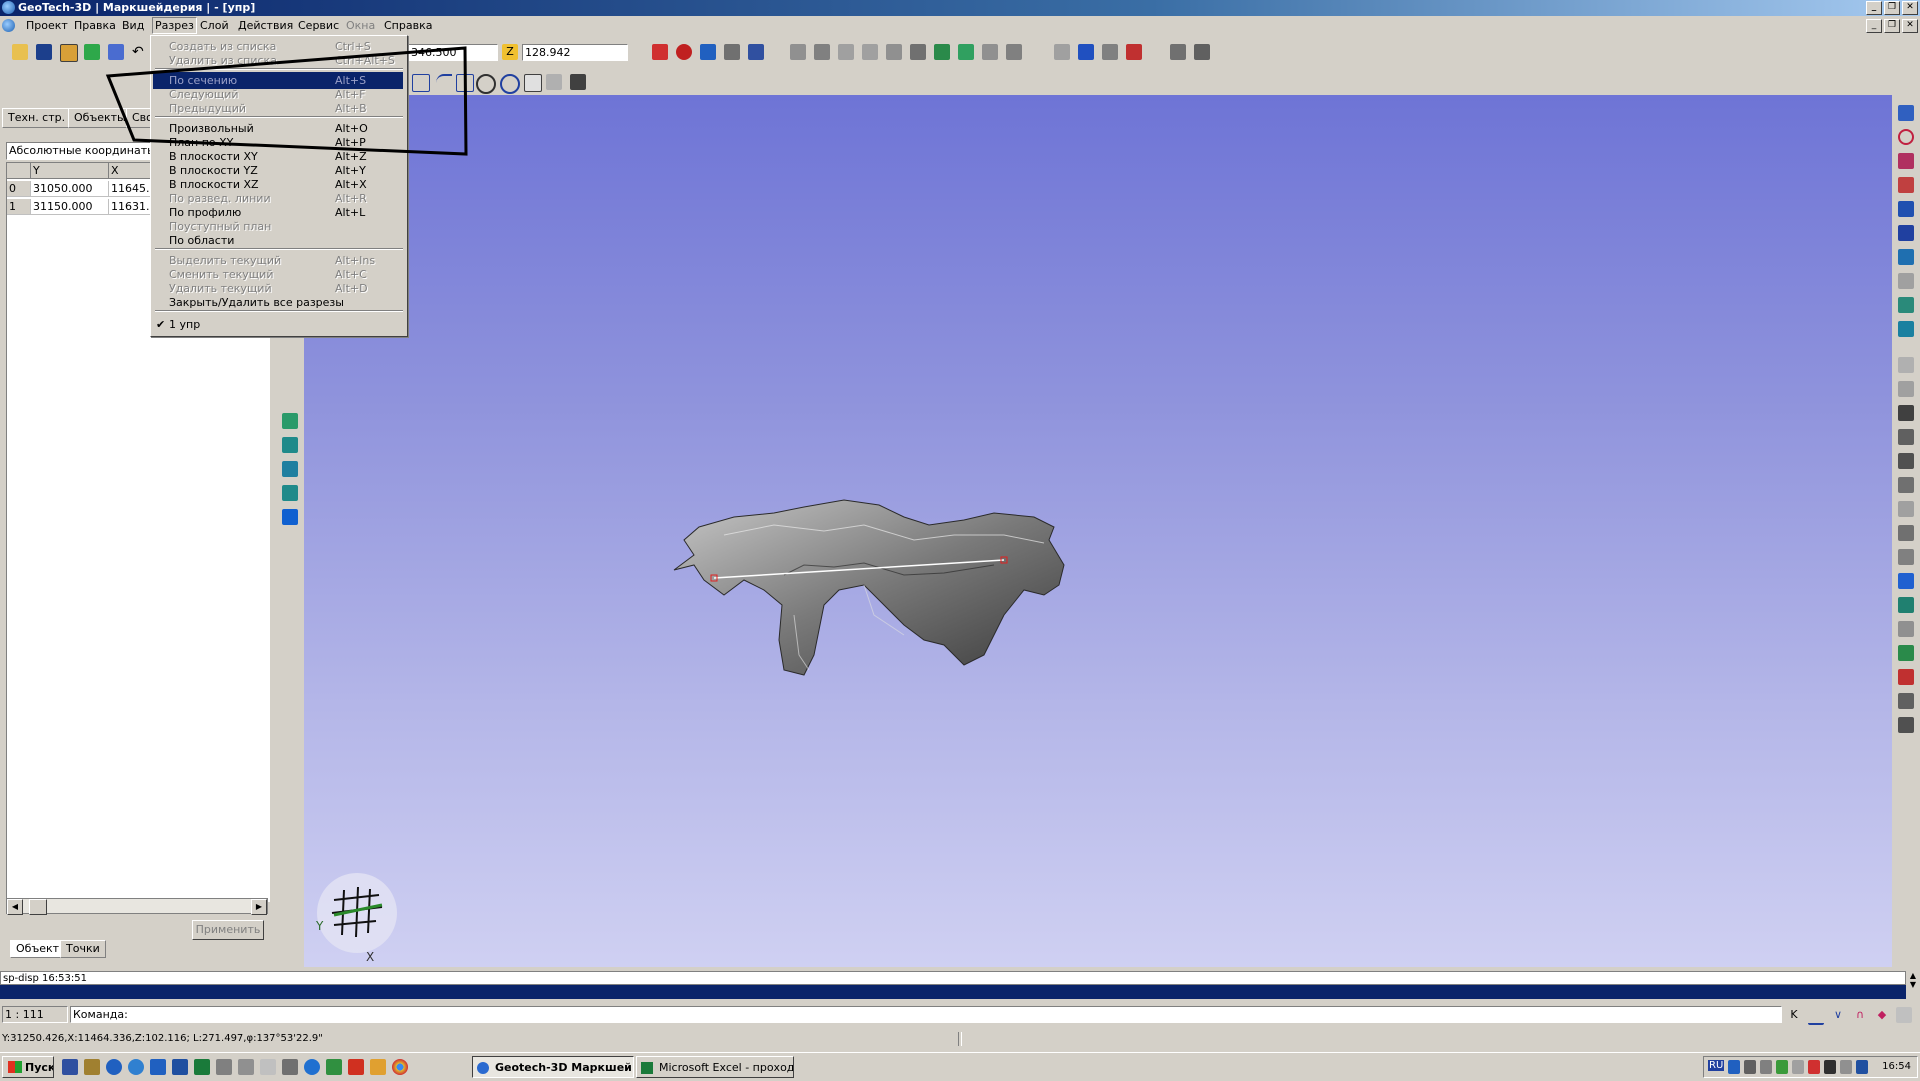 The image size is (1920, 1081). Describe the element at coordinates (356, 1067) in the screenshot. I see `quicklaunch-red-icon` at that location.